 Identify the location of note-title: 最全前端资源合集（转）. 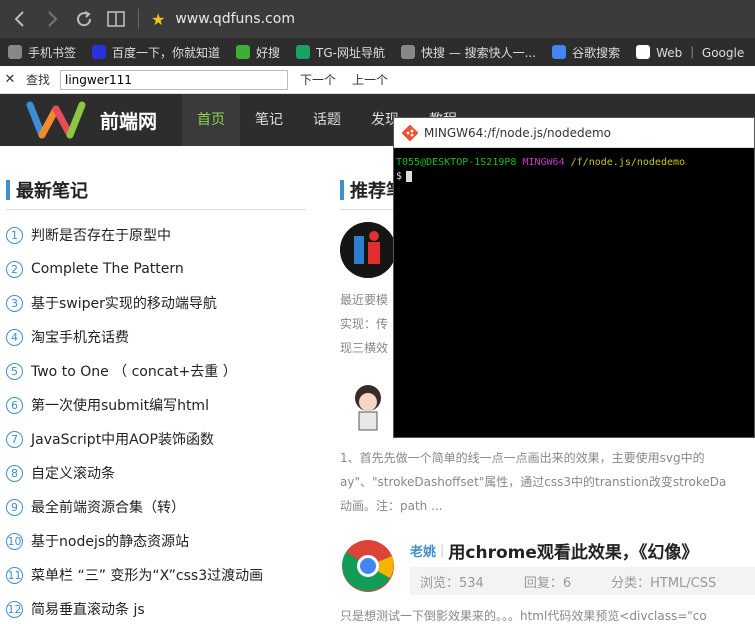
(108, 507).